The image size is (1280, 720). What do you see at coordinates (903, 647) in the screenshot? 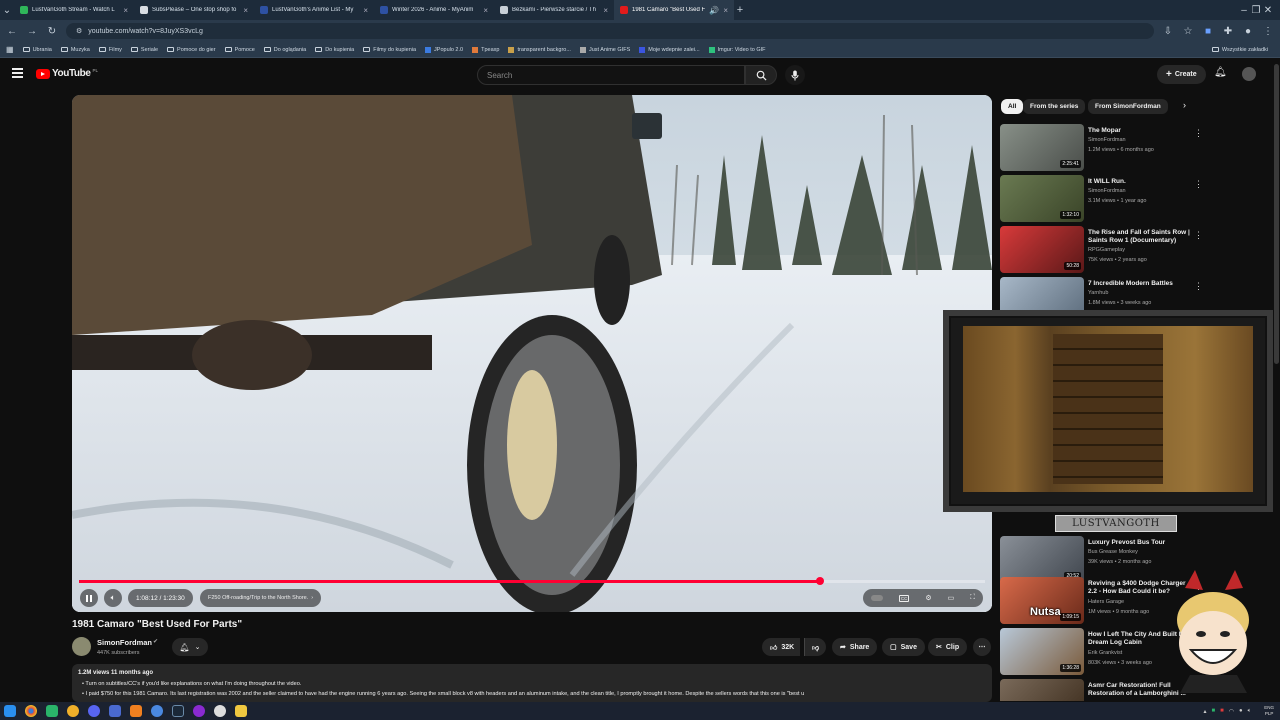
I see `save-button: ▢ Save` at bounding box center [903, 647].